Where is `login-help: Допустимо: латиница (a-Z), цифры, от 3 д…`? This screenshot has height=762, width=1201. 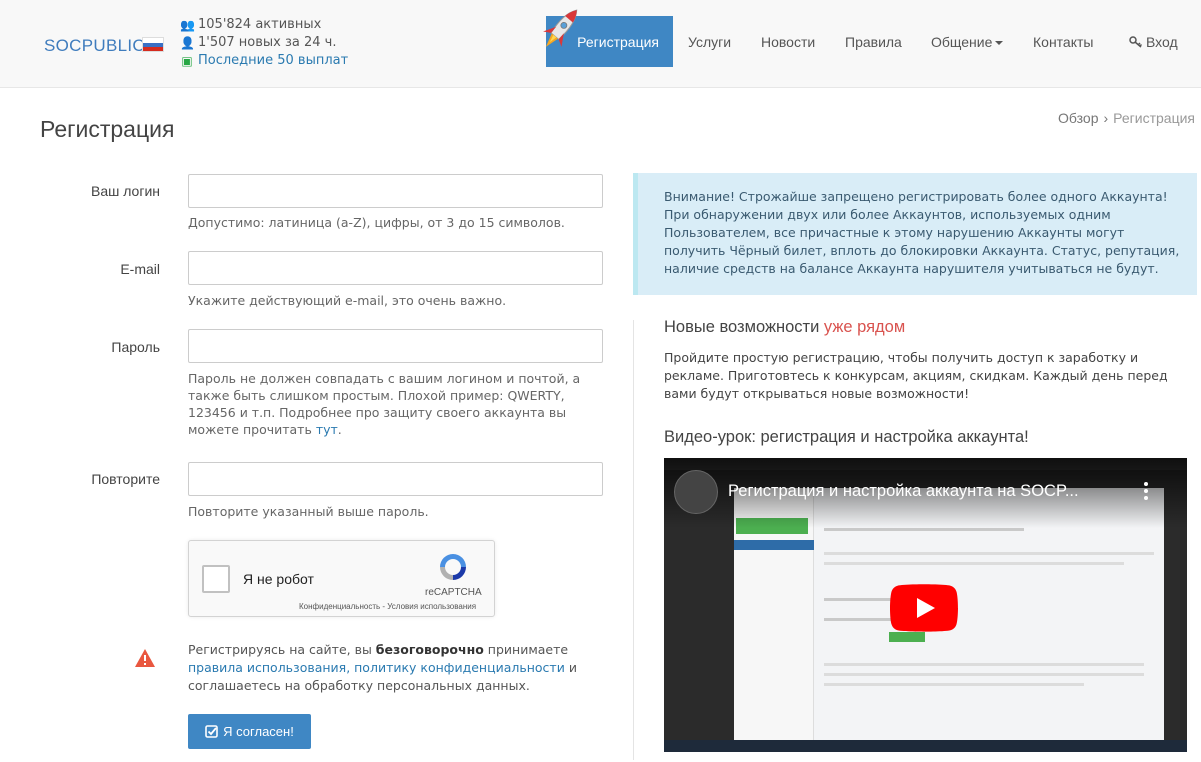
login-help: Допустимо: латиница (a-Z), цифры, от 3 д… is located at coordinates (376, 222).